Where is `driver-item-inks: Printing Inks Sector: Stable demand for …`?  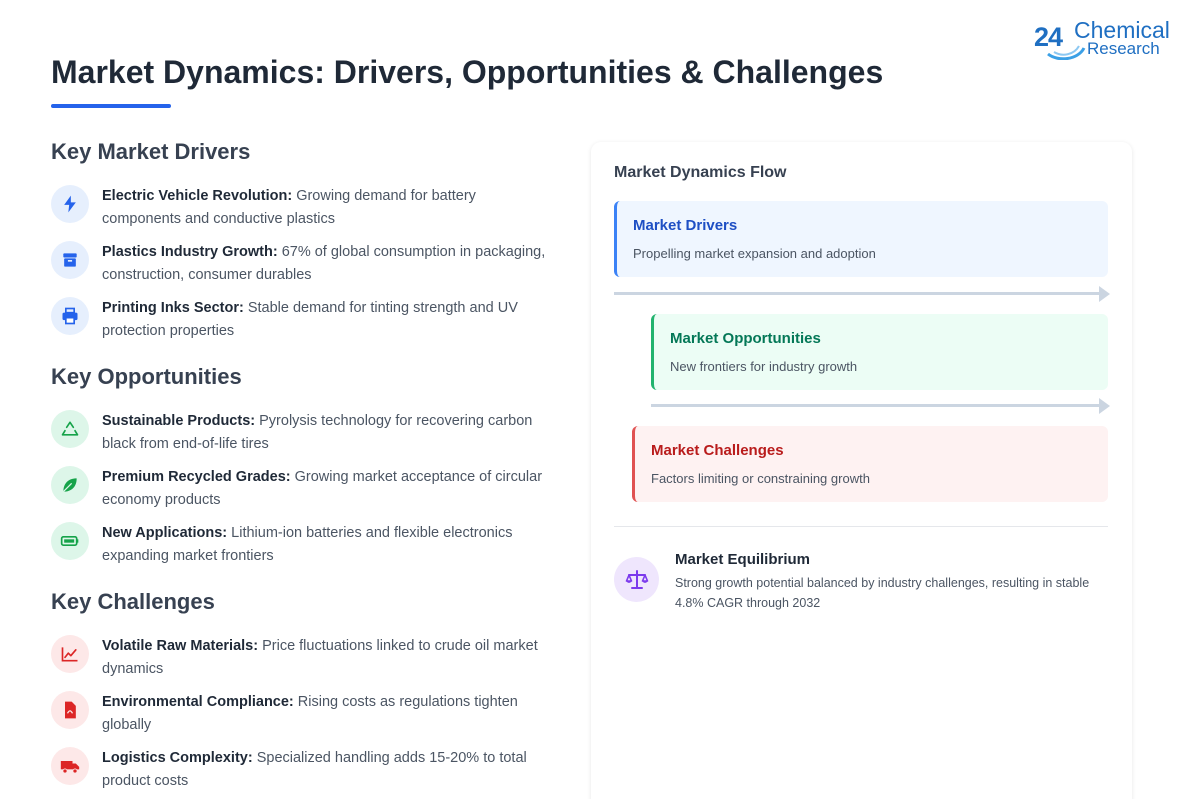
driver-item-inks: Printing Inks Sector: Stable demand for … is located at coordinates (306, 320).